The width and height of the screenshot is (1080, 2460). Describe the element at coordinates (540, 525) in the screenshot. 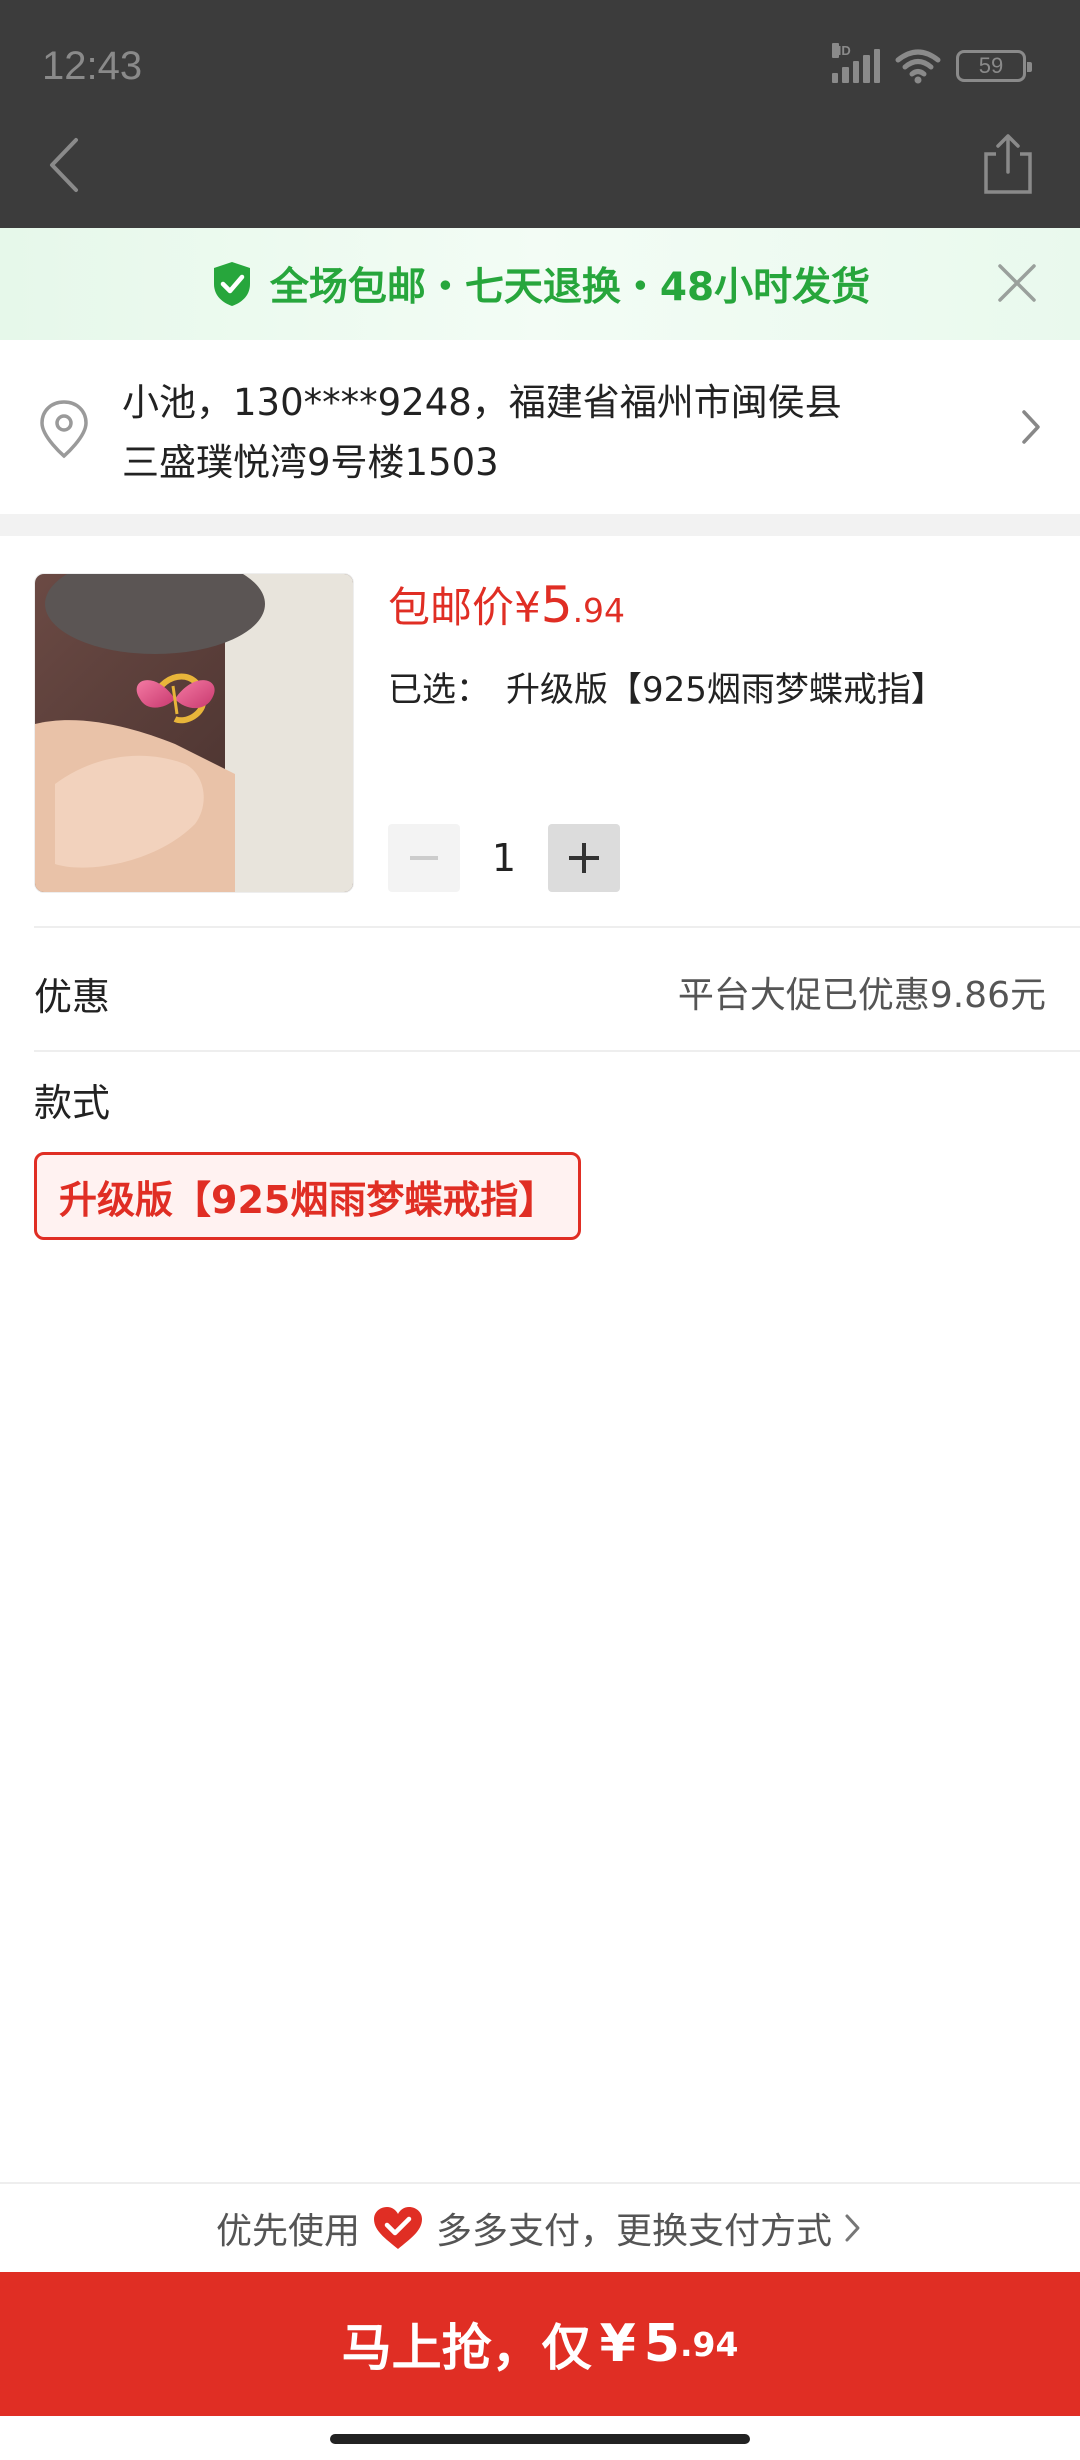

I see `section-gap` at that location.